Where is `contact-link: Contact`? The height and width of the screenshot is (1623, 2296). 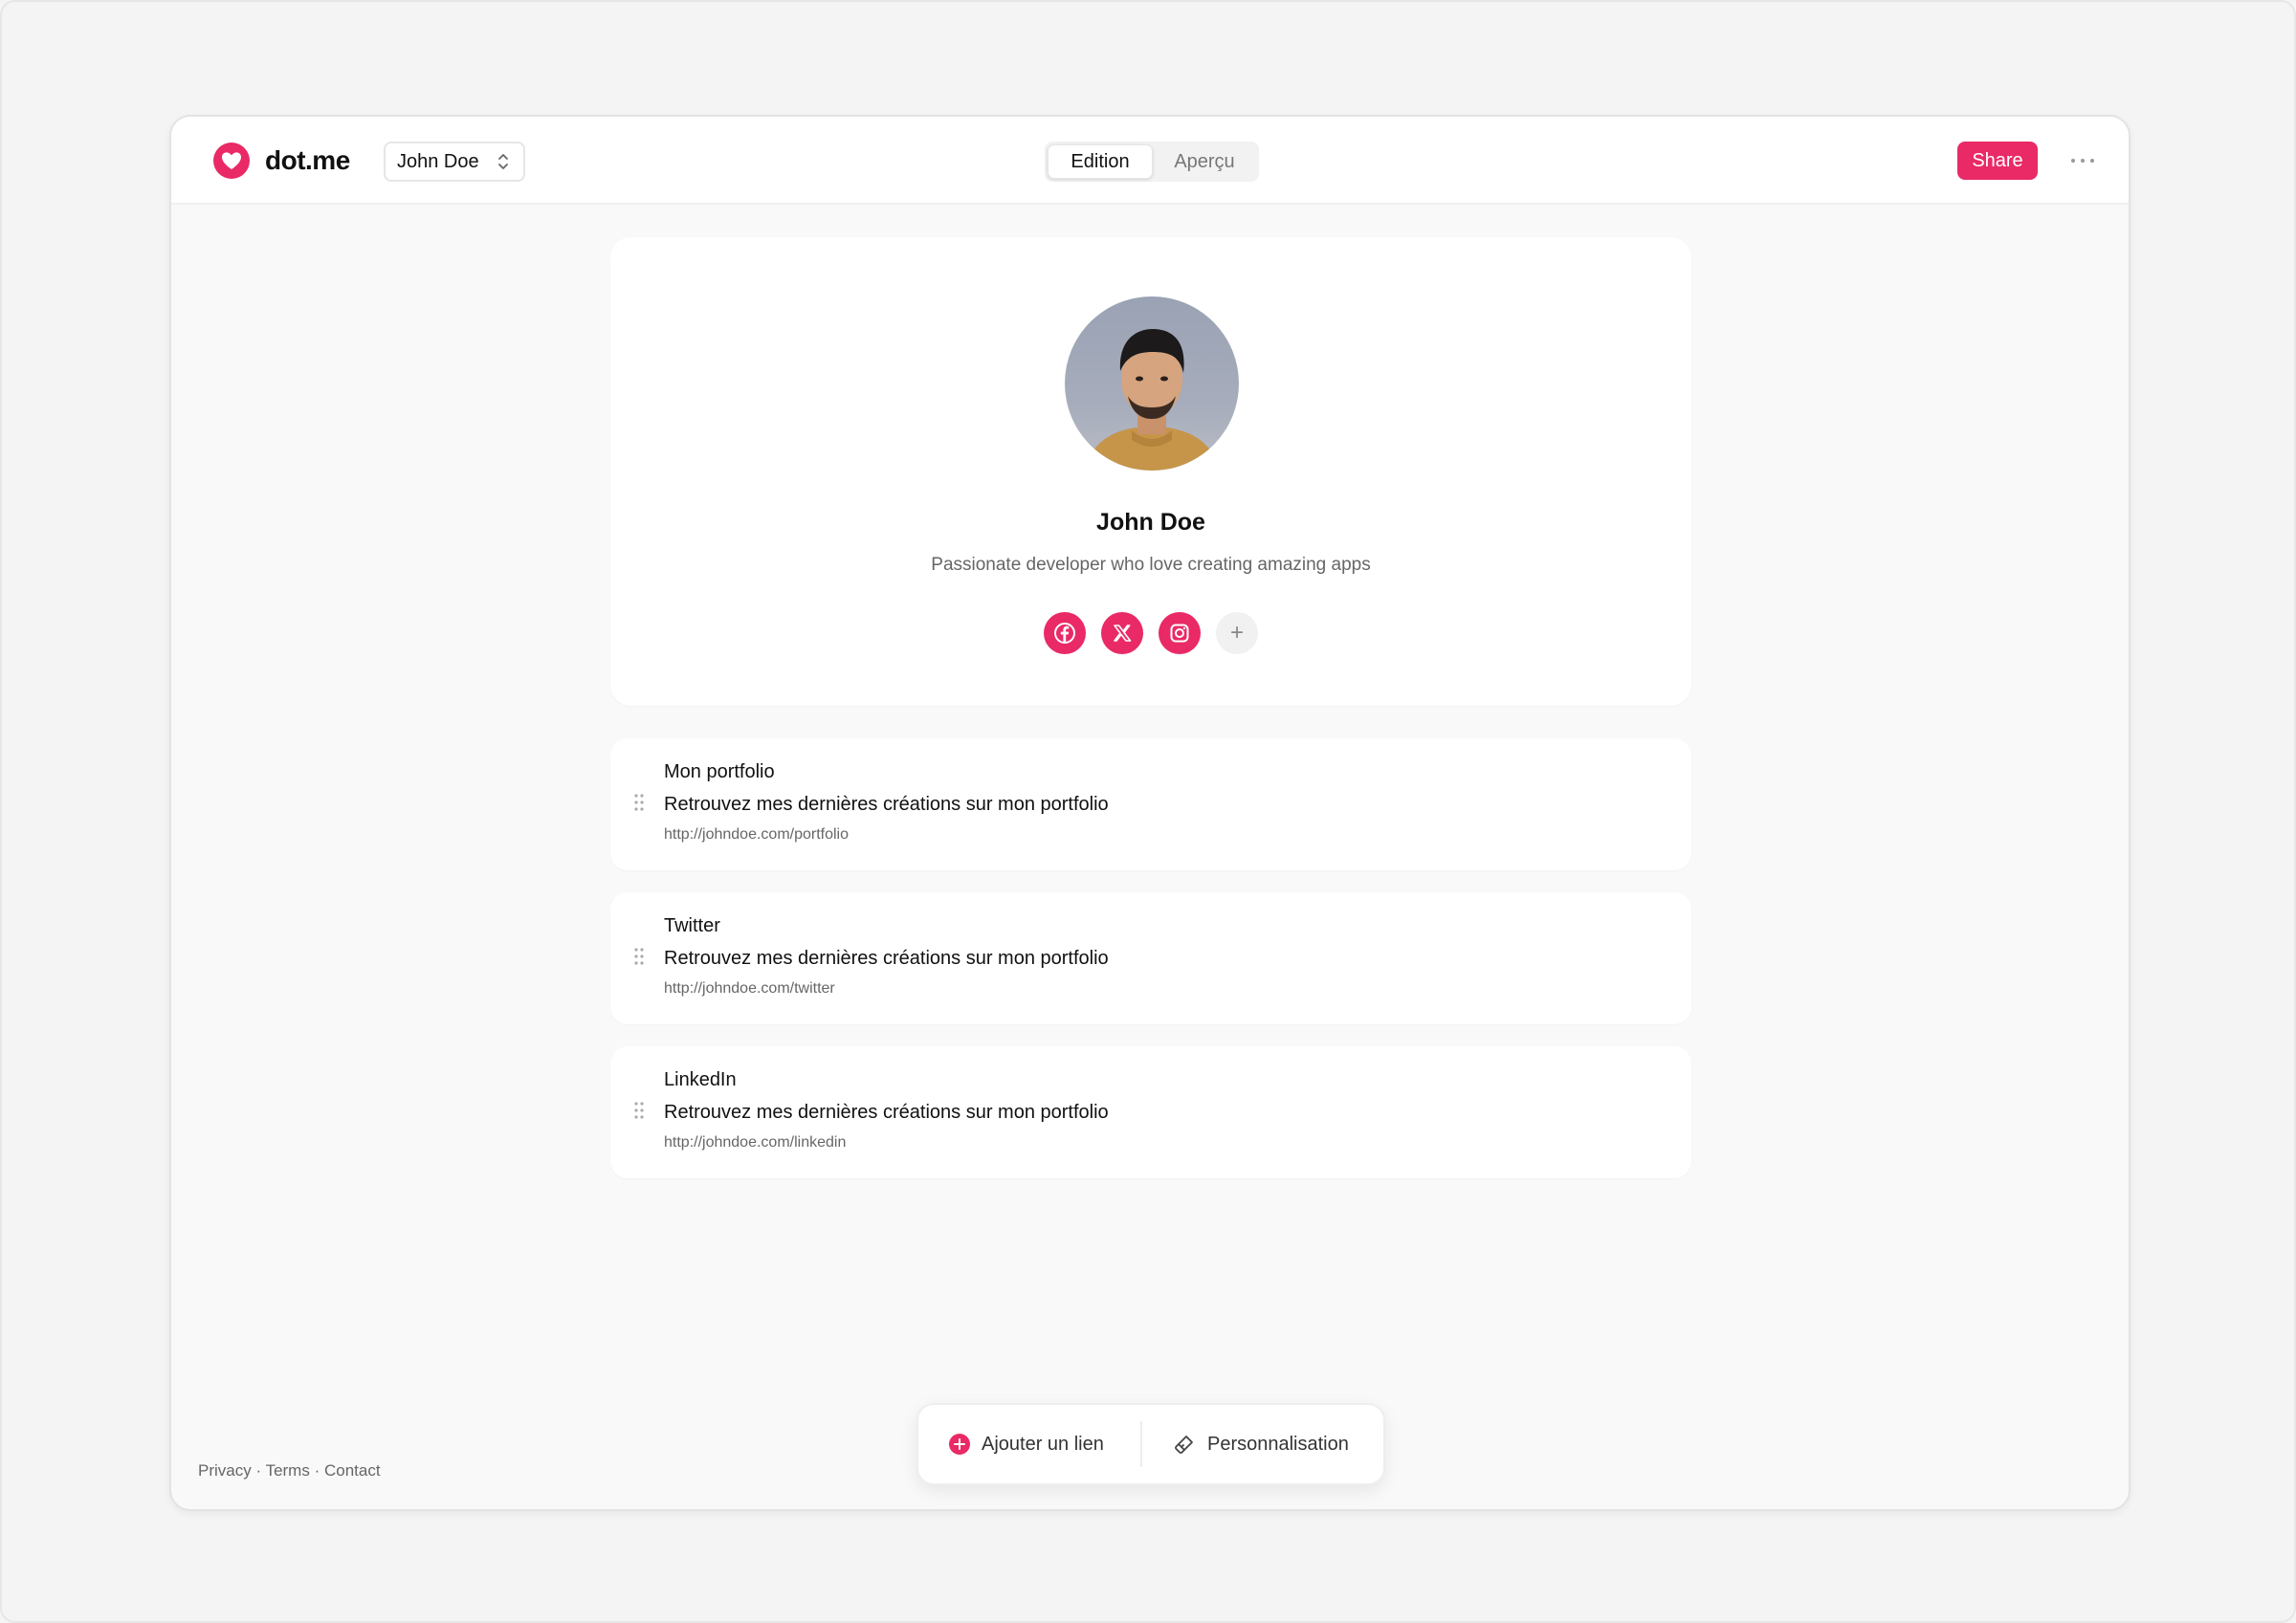
contact-link: Contact is located at coordinates (353, 1470).